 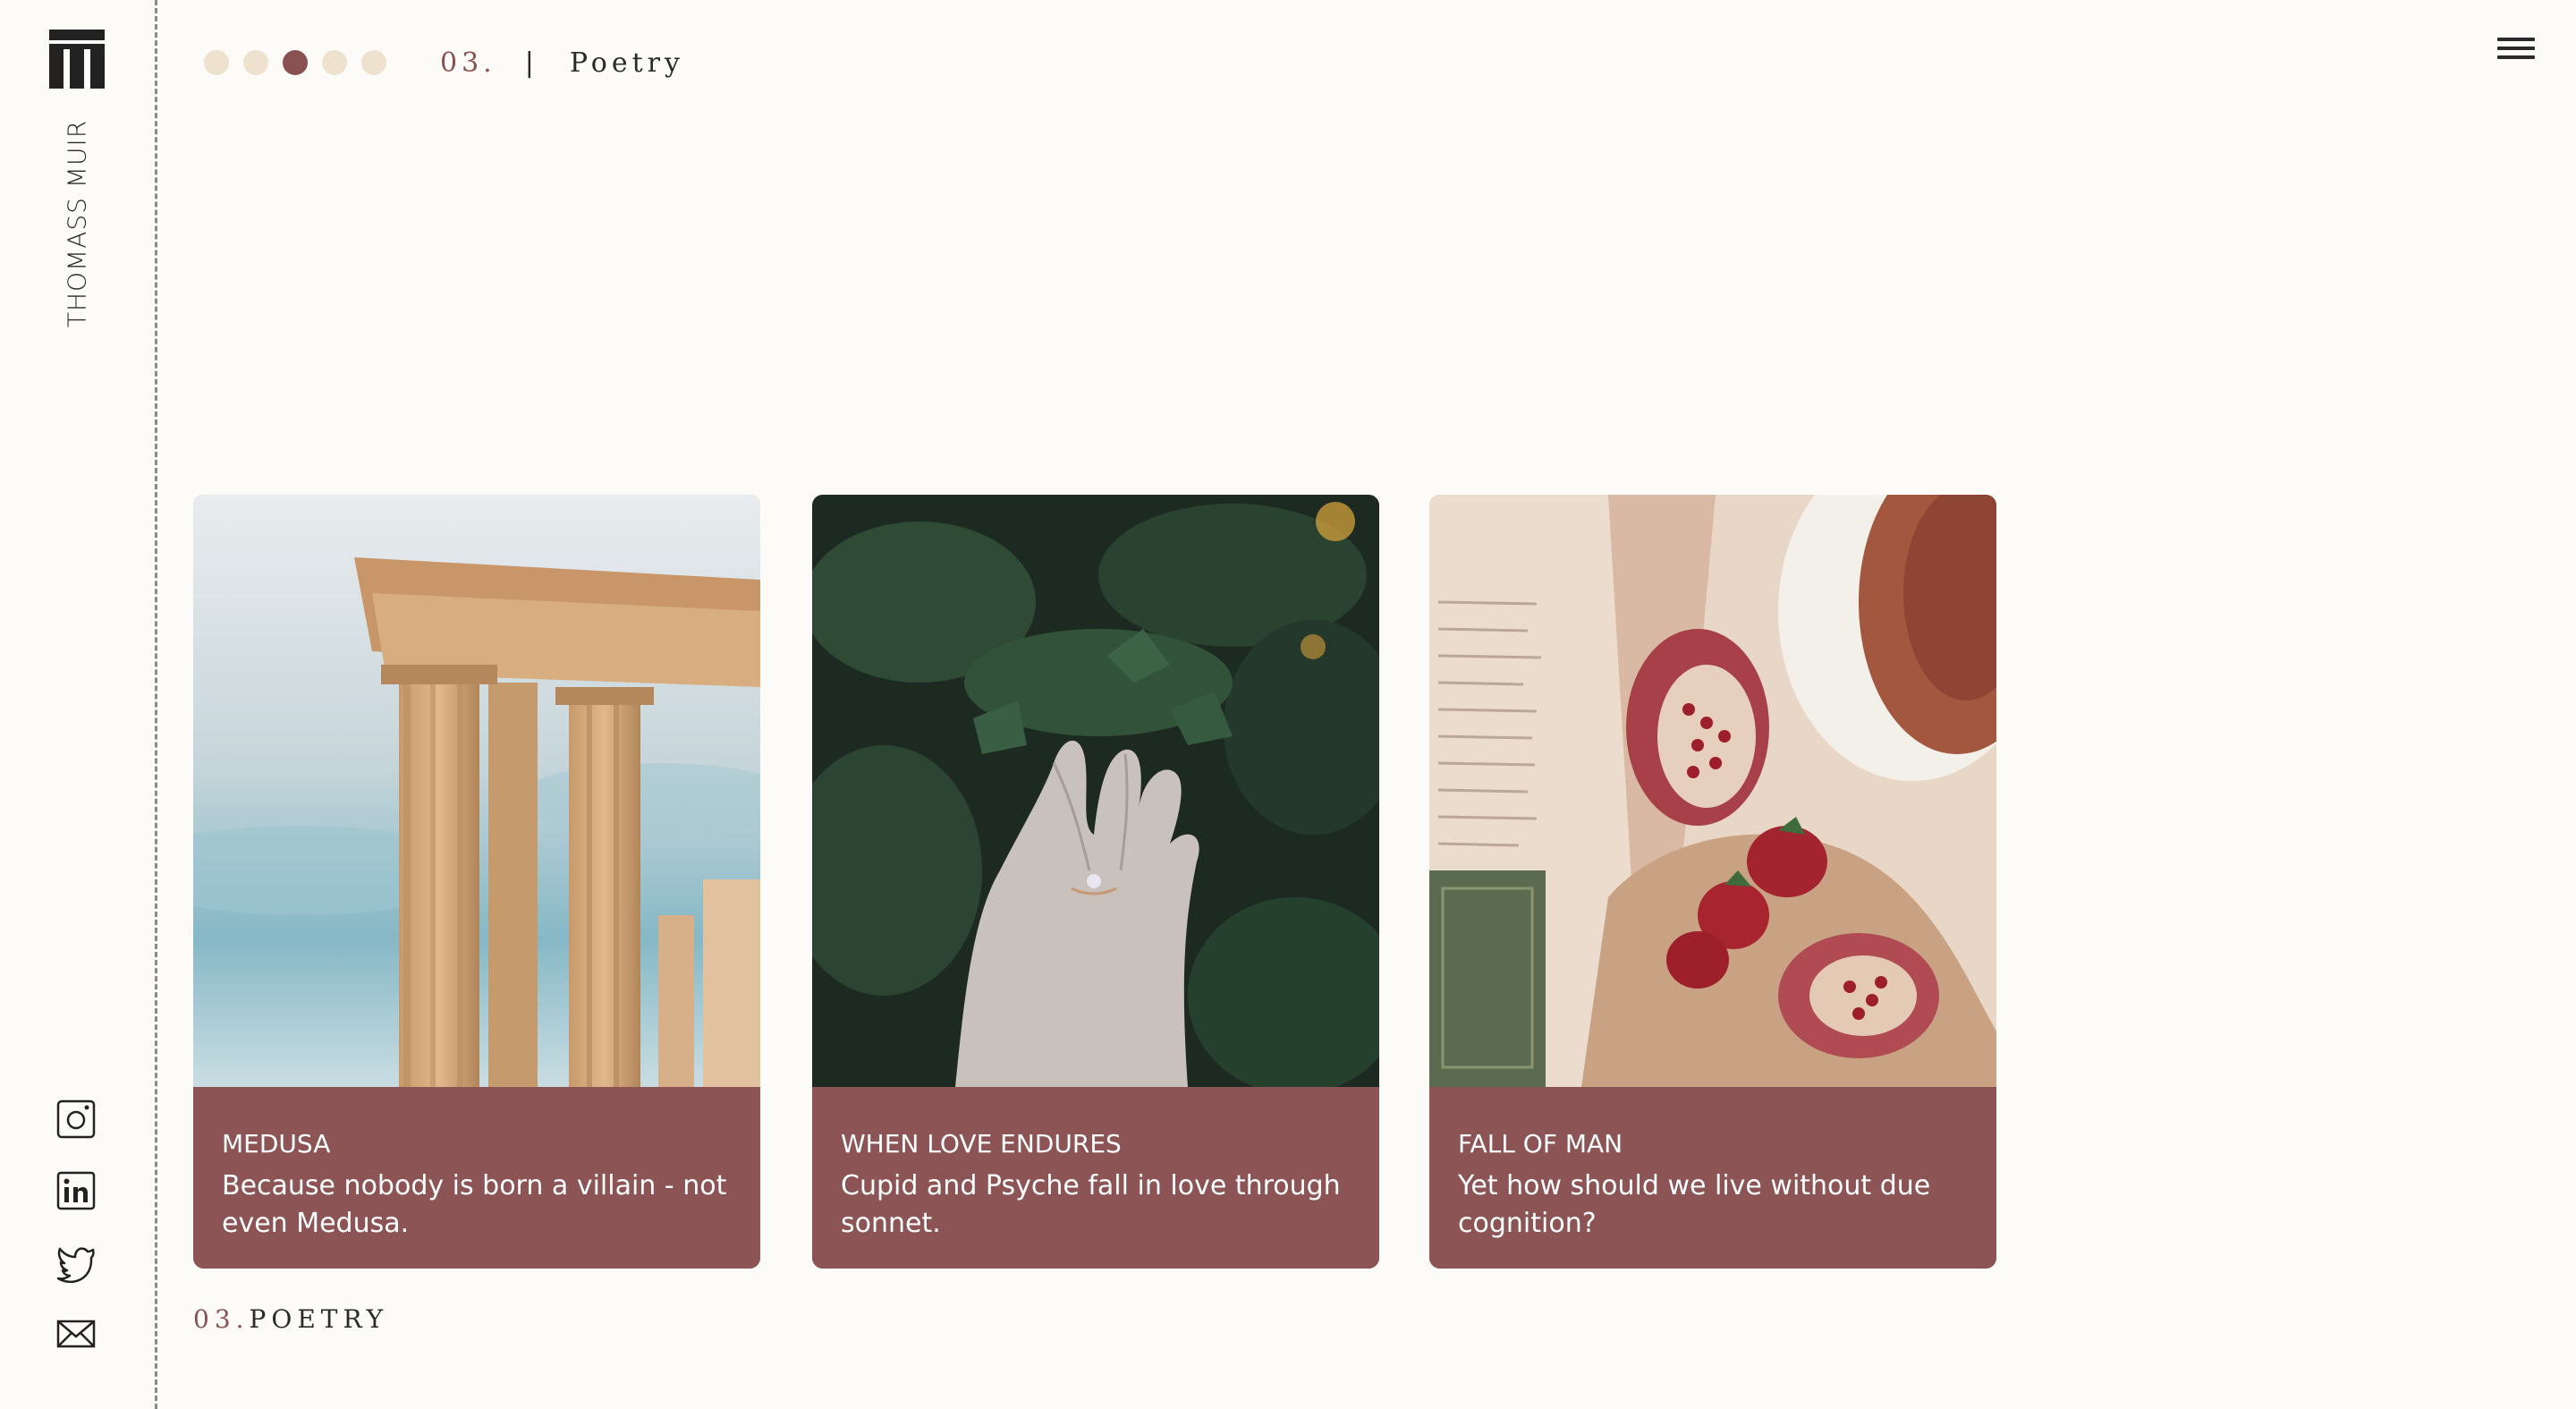 I want to click on header: 03. | Poetry, so click(x=444, y=63).